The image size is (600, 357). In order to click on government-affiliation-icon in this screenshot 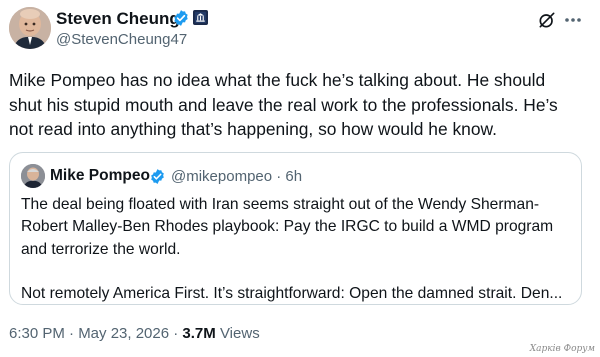, I will do `click(200, 17)`.